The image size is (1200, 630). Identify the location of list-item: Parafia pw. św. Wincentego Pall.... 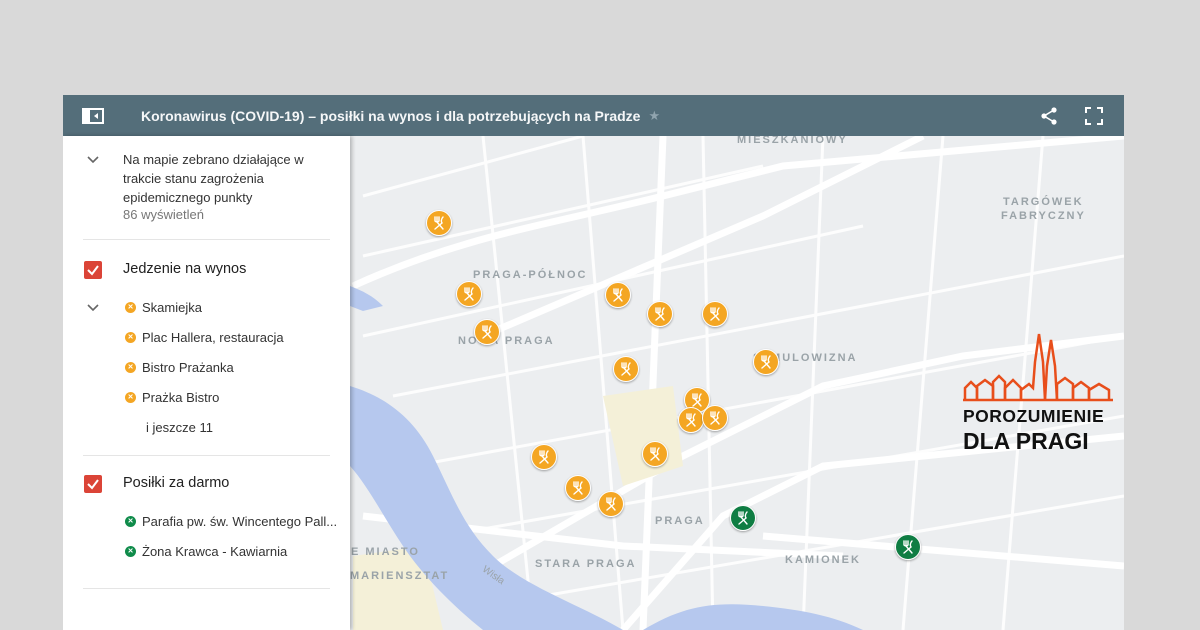
(231, 521).